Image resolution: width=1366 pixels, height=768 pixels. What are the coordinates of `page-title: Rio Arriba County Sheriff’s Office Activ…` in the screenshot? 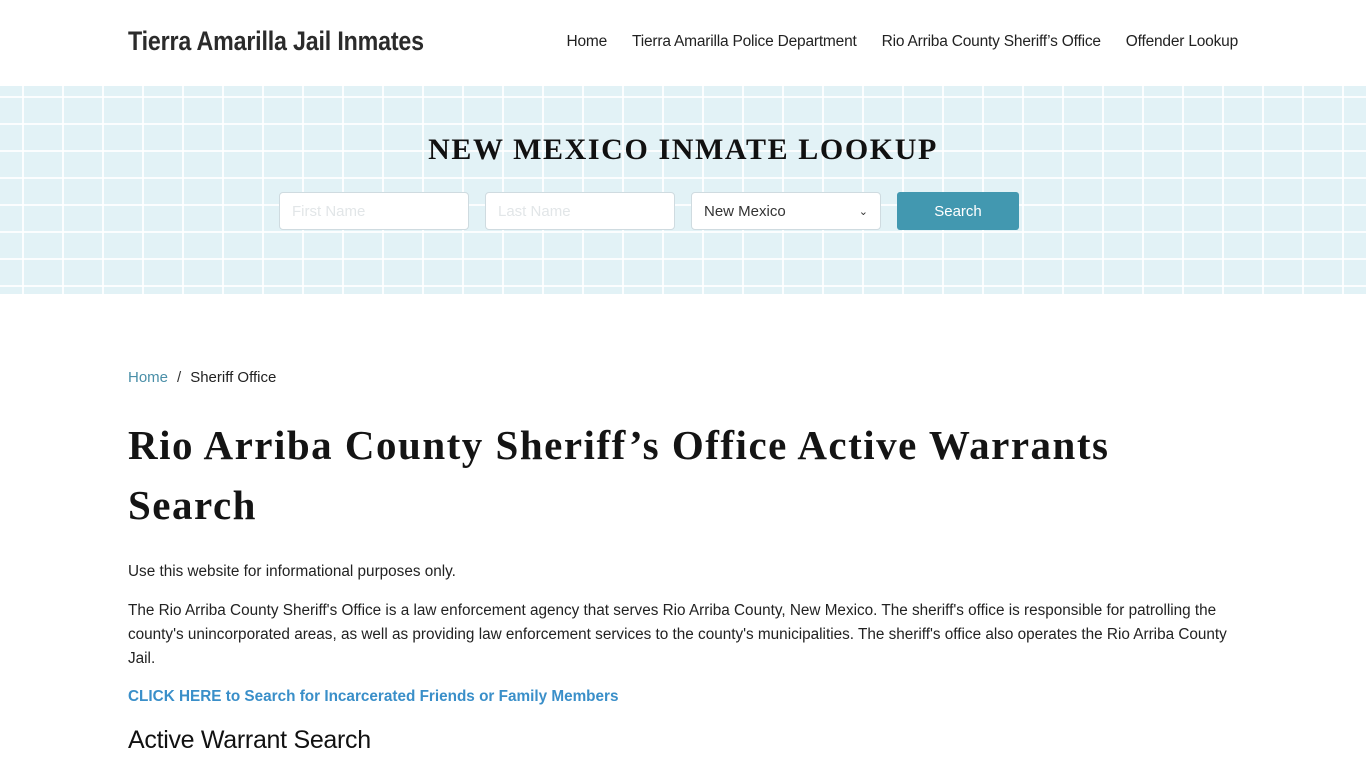 It's located at (619, 475).